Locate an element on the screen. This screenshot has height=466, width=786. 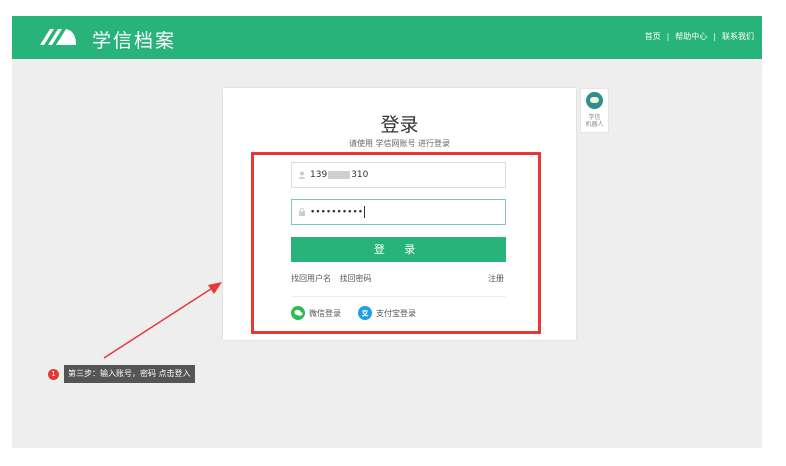
step-number-badge: 1 is located at coordinates (53, 374).